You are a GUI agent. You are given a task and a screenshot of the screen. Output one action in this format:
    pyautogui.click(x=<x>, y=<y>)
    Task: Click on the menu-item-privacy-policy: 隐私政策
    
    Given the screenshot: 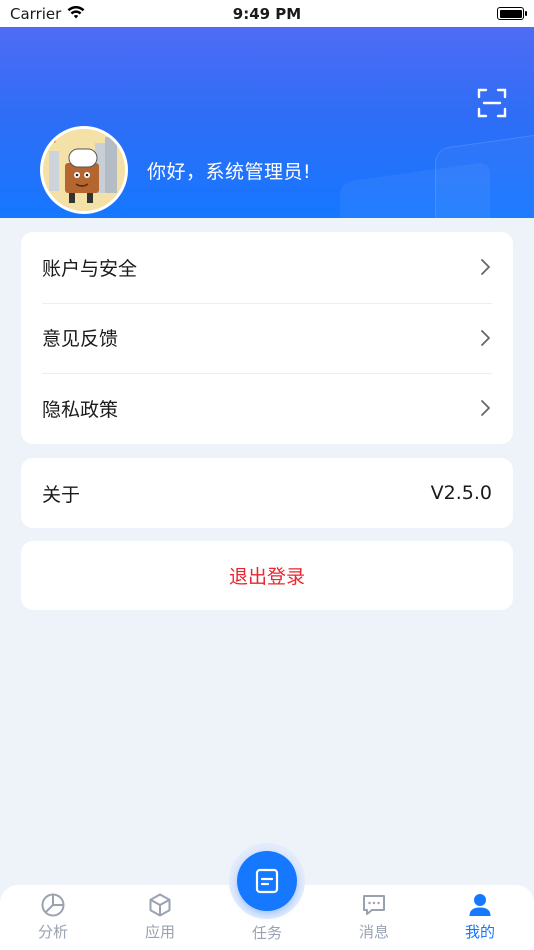 What is the action you would take?
    pyautogui.click(x=267, y=408)
    